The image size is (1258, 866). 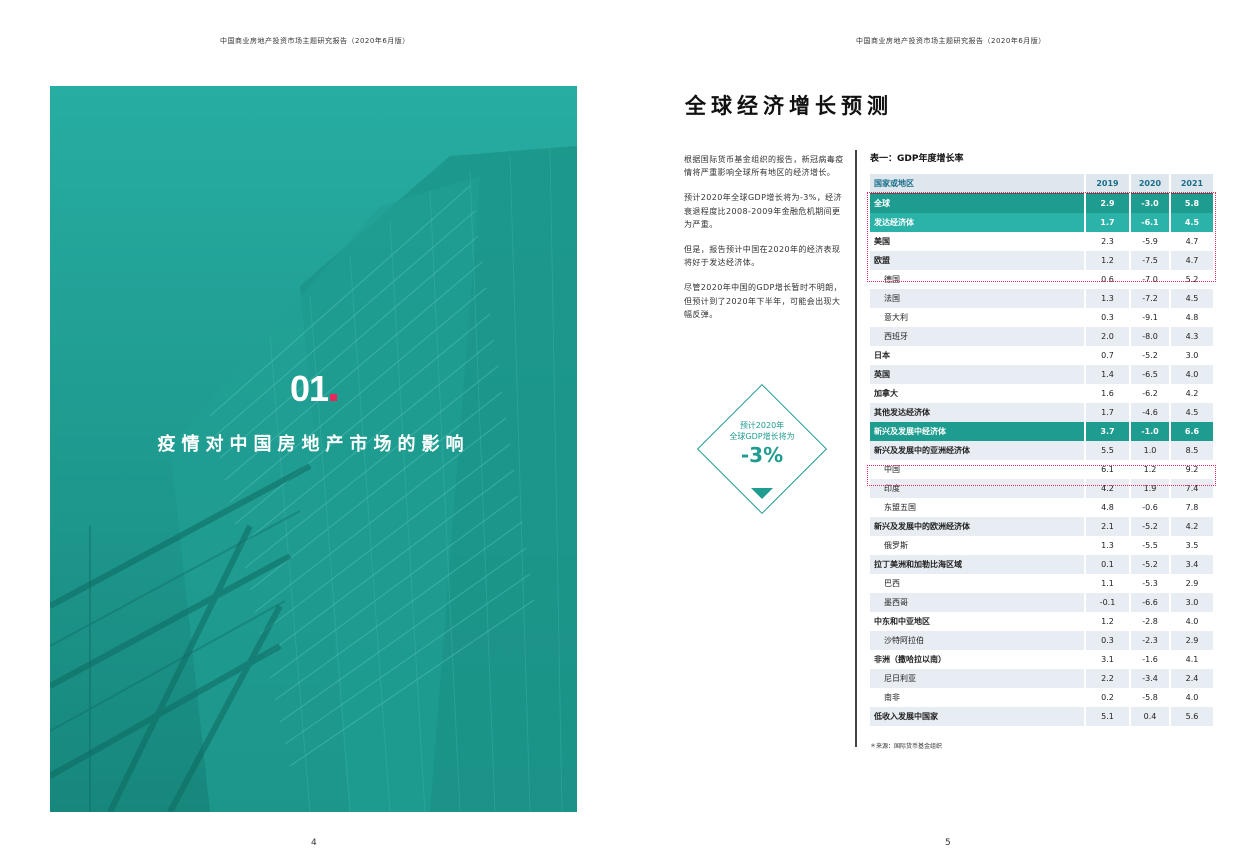 What do you see at coordinates (977, 260) in the screenshot?
I see `row-region-name: 欧盟` at bounding box center [977, 260].